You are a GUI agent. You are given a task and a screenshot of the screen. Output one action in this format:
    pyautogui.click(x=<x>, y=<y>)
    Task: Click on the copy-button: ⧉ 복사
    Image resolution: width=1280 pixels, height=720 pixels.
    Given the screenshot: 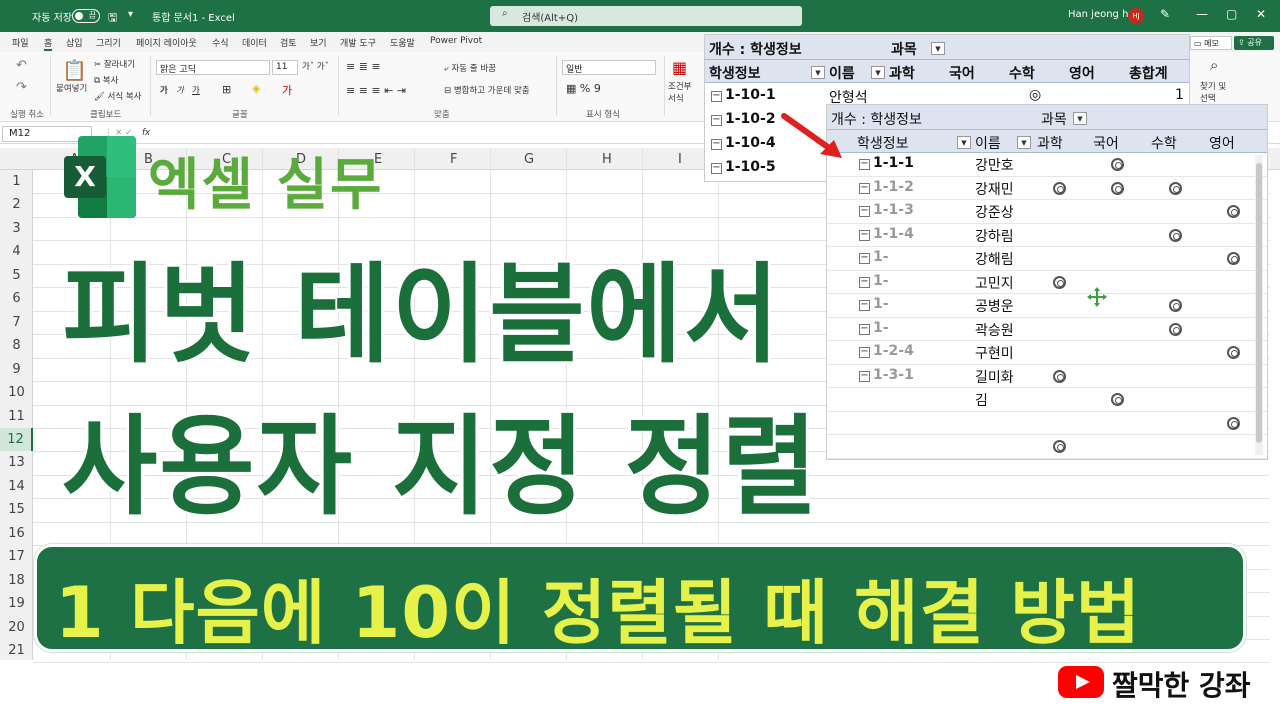 What is the action you would take?
    pyautogui.click(x=106, y=80)
    